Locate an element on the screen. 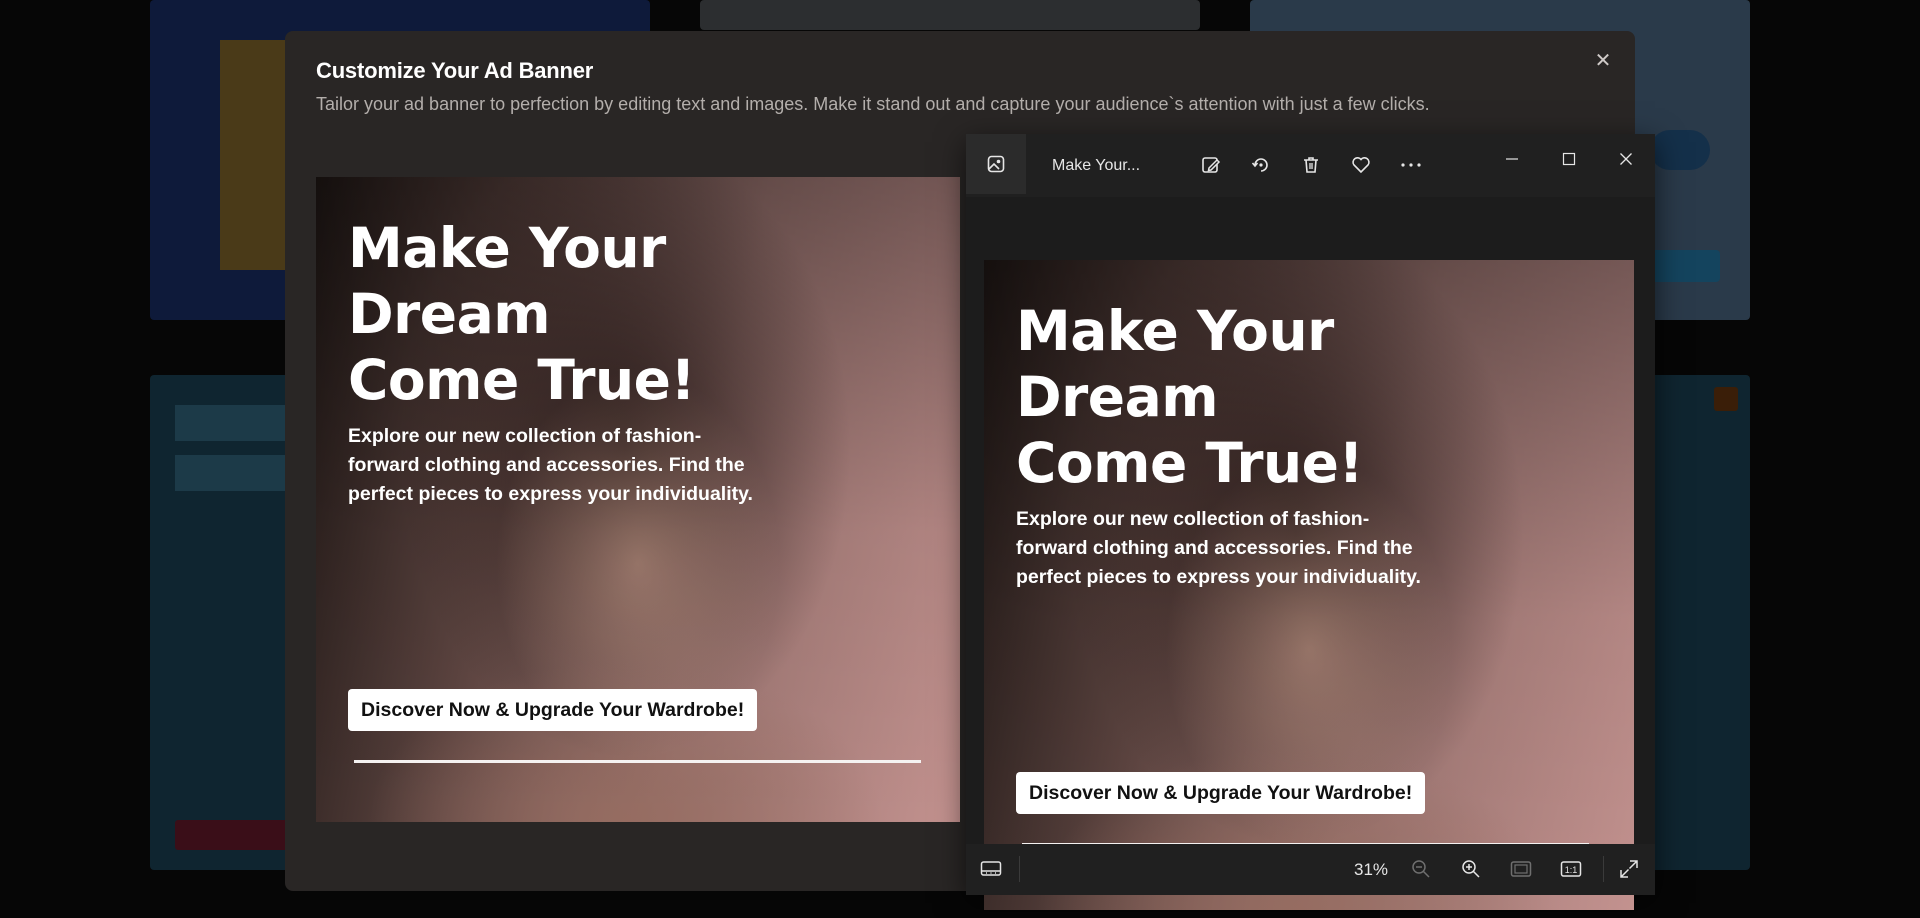  background-card is located at coordinates (950, 15).